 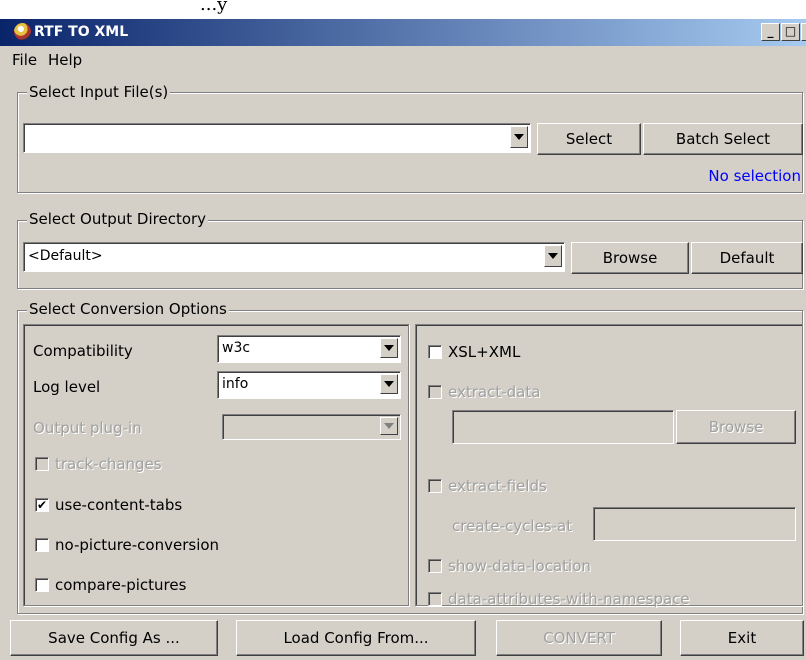 I want to click on background-caption: ...y, so click(x=214, y=7).